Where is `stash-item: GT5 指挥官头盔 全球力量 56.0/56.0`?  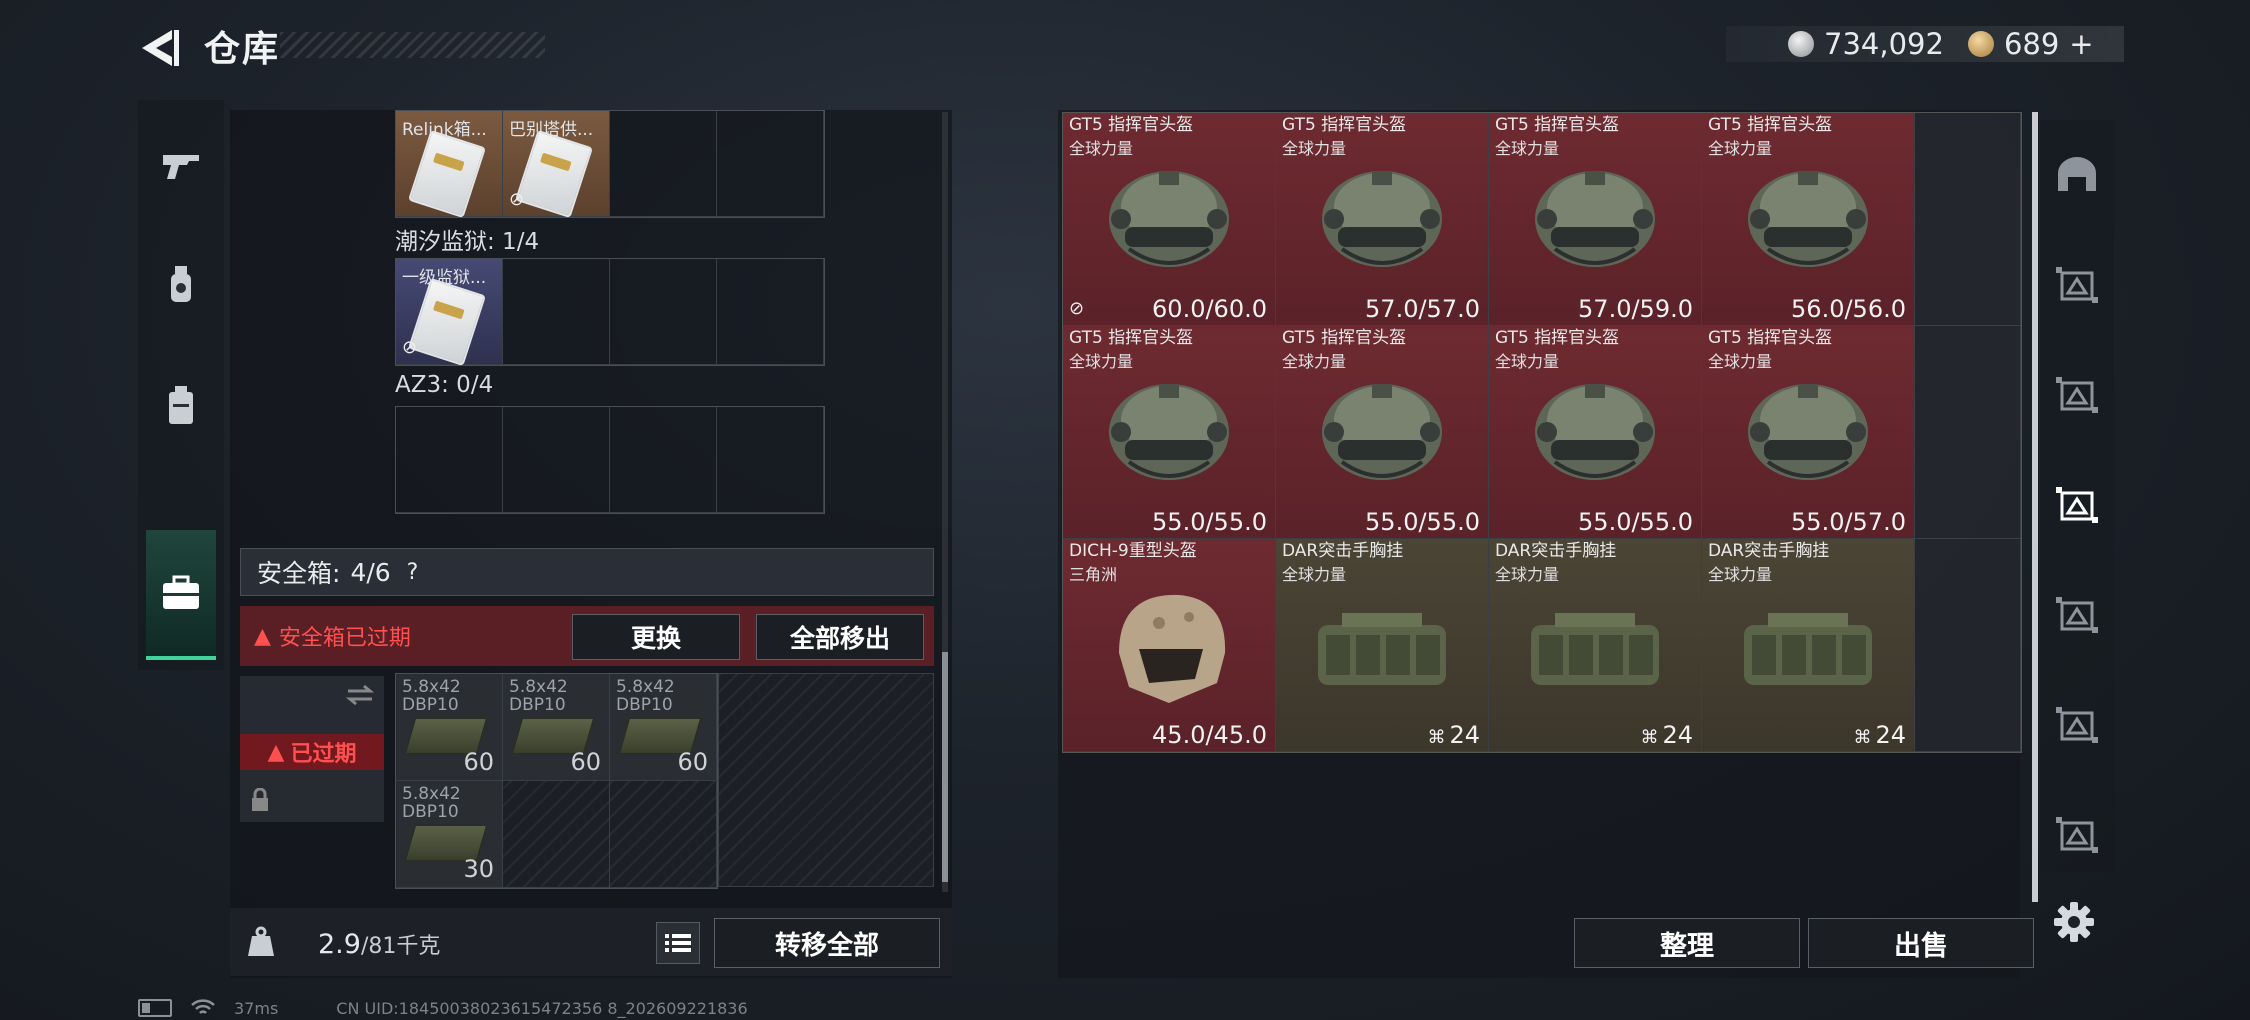
stash-item: GT5 指挥官头盔 全球力量 56.0/56.0 is located at coordinates (1808, 219).